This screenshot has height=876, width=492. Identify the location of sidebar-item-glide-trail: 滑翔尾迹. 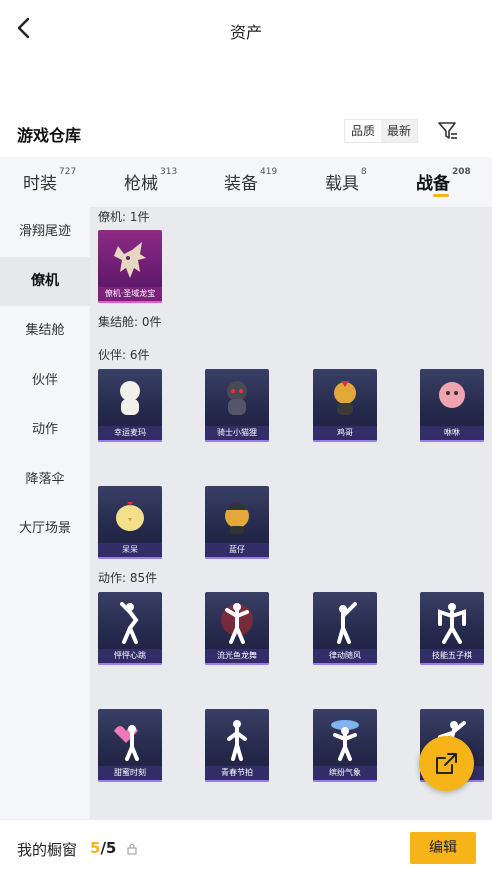
(45, 231).